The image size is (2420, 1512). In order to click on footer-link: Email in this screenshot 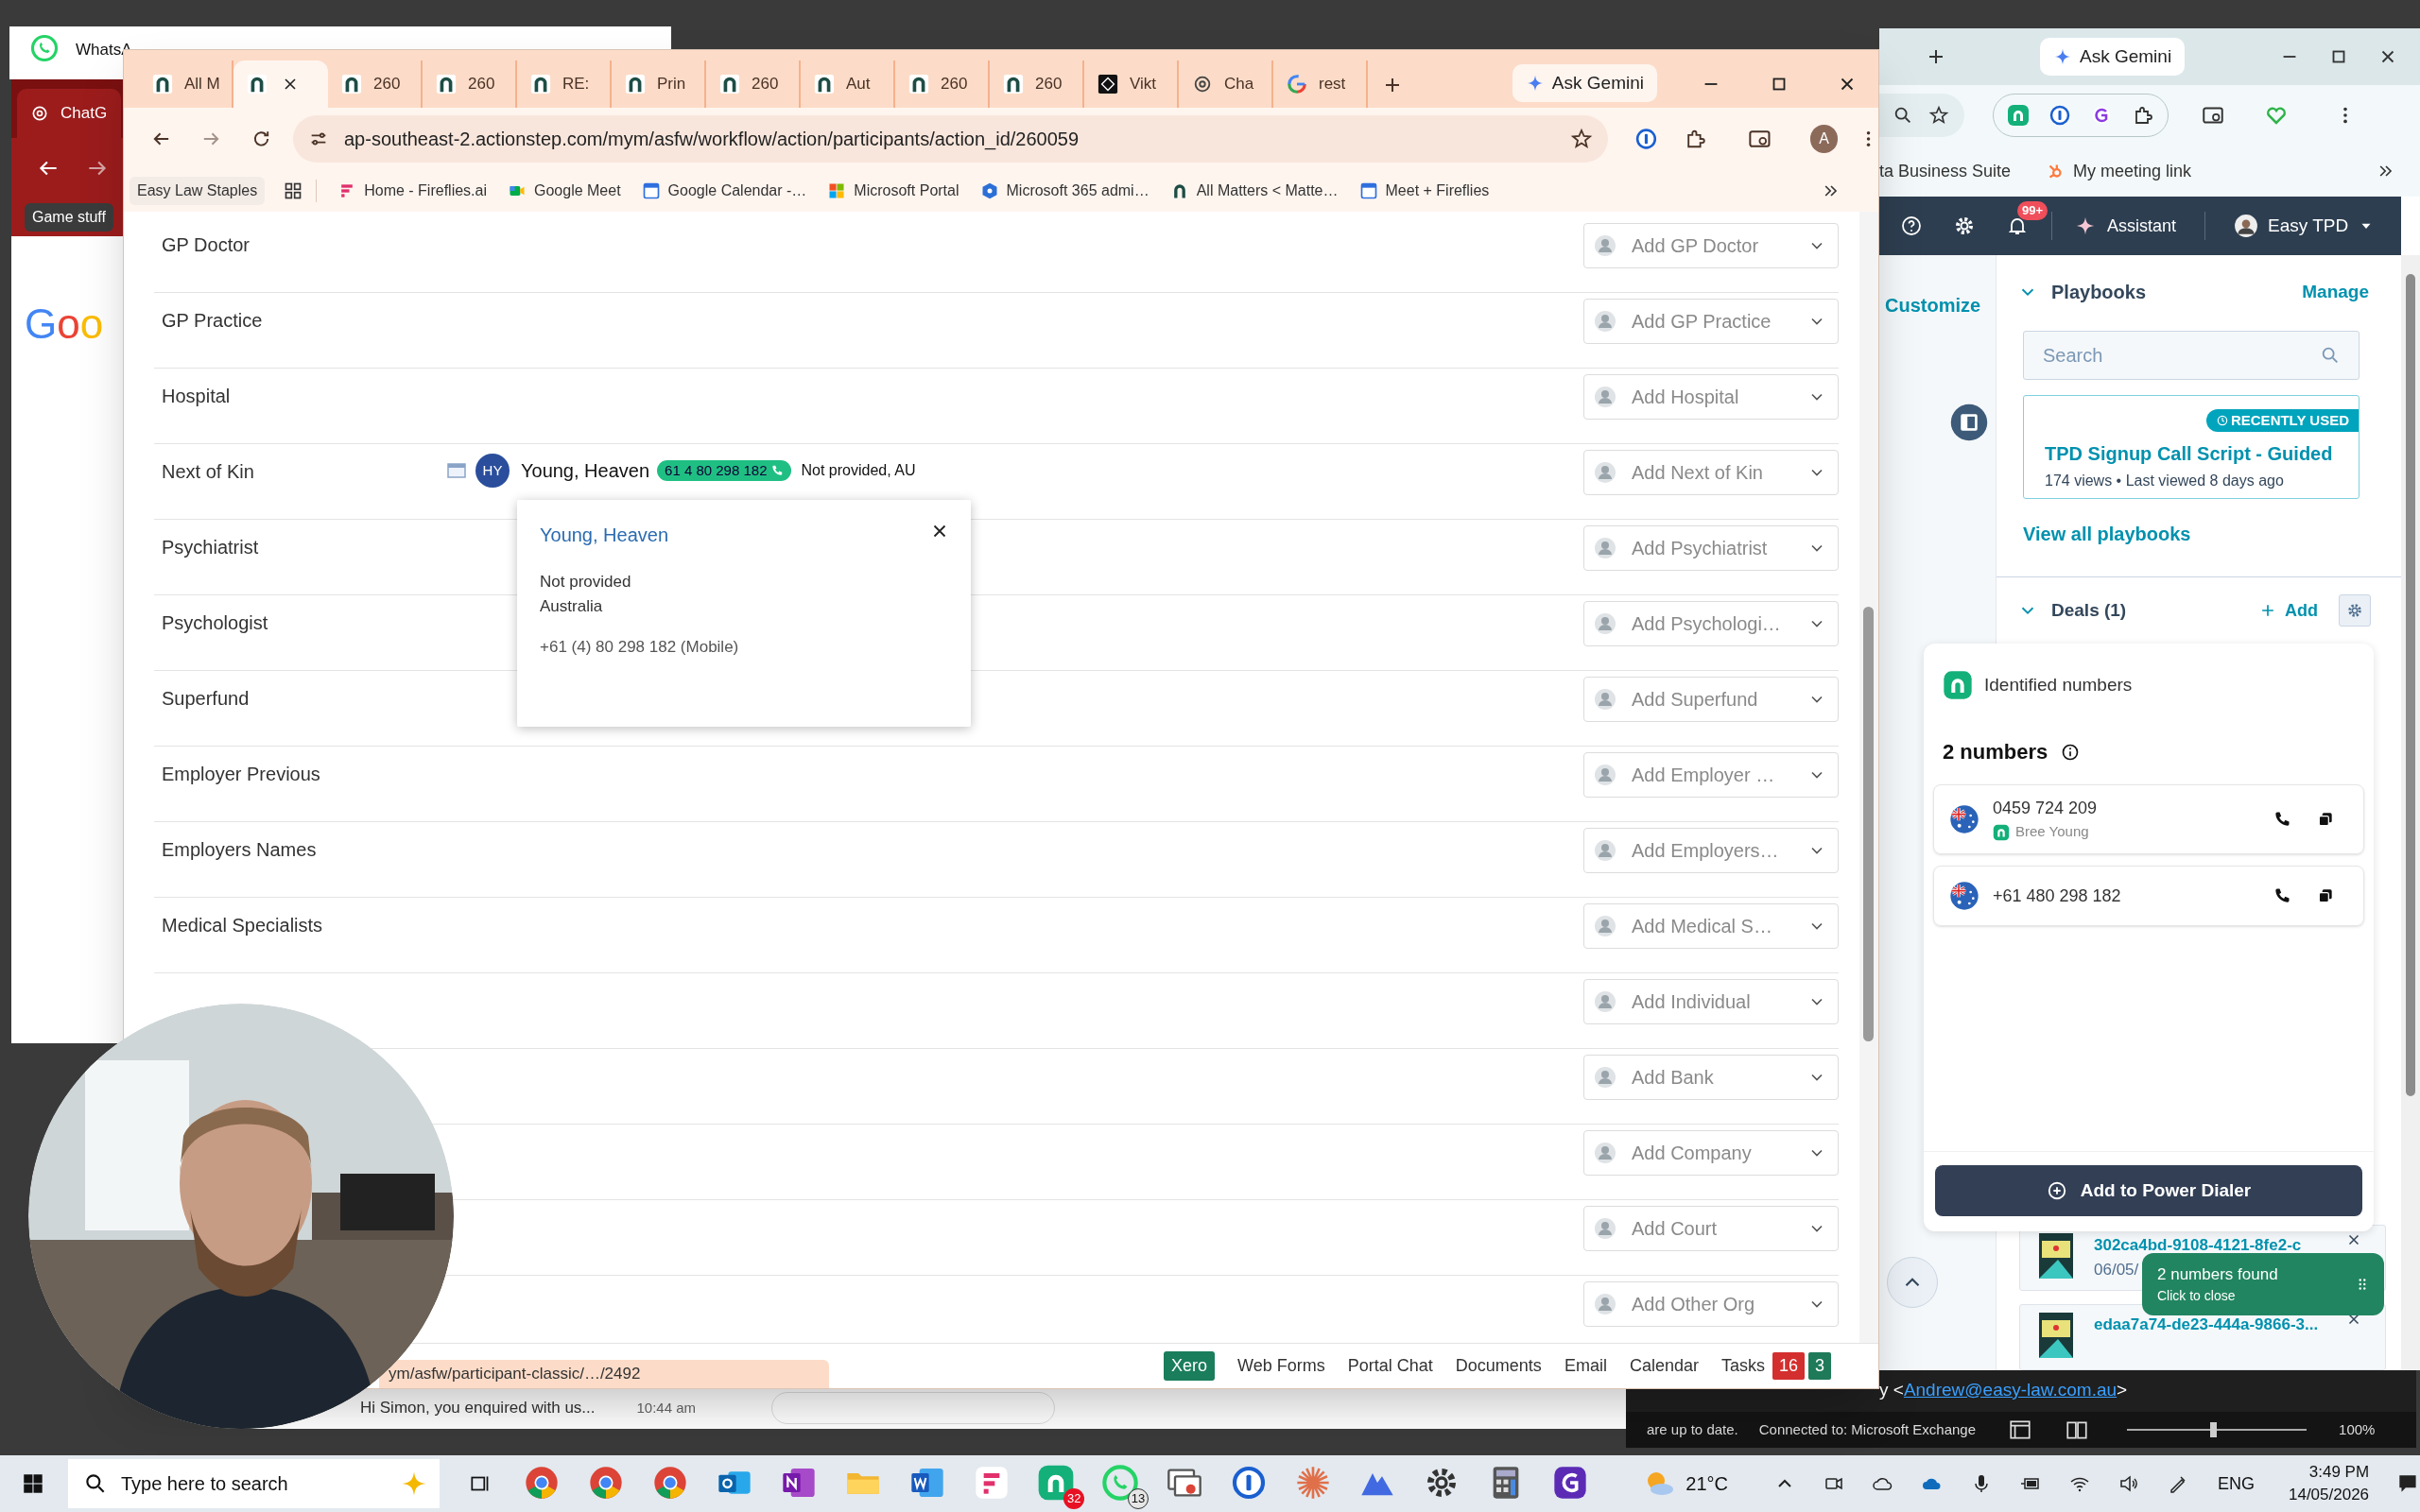, I will do `click(1585, 1366)`.